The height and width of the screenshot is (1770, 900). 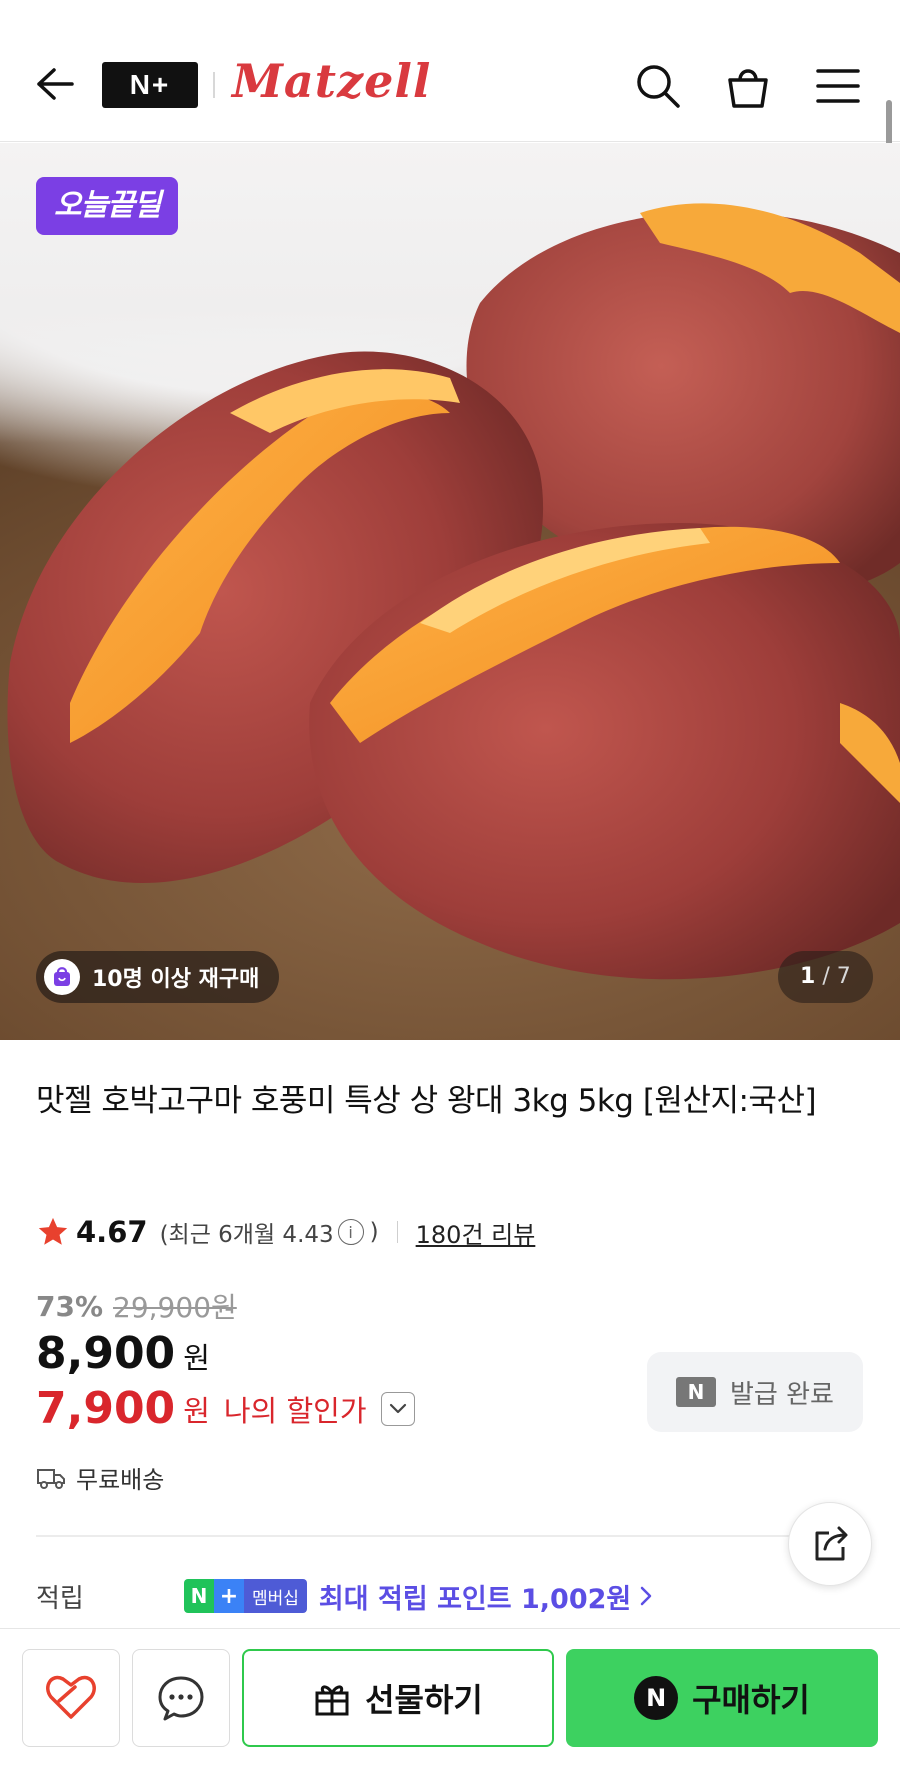 I want to click on shipping-row: 무료배송, so click(x=100, y=1477).